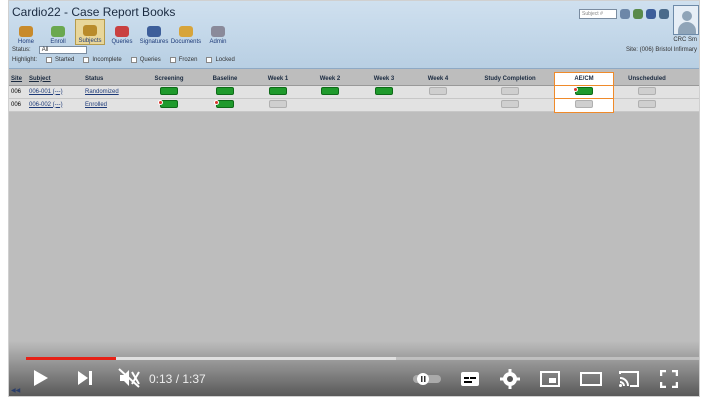 This screenshot has height=405, width=708. What do you see at coordinates (647, 78) in the screenshot?
I see `column-header: Unscheduled` at bounding box center [647, 78].